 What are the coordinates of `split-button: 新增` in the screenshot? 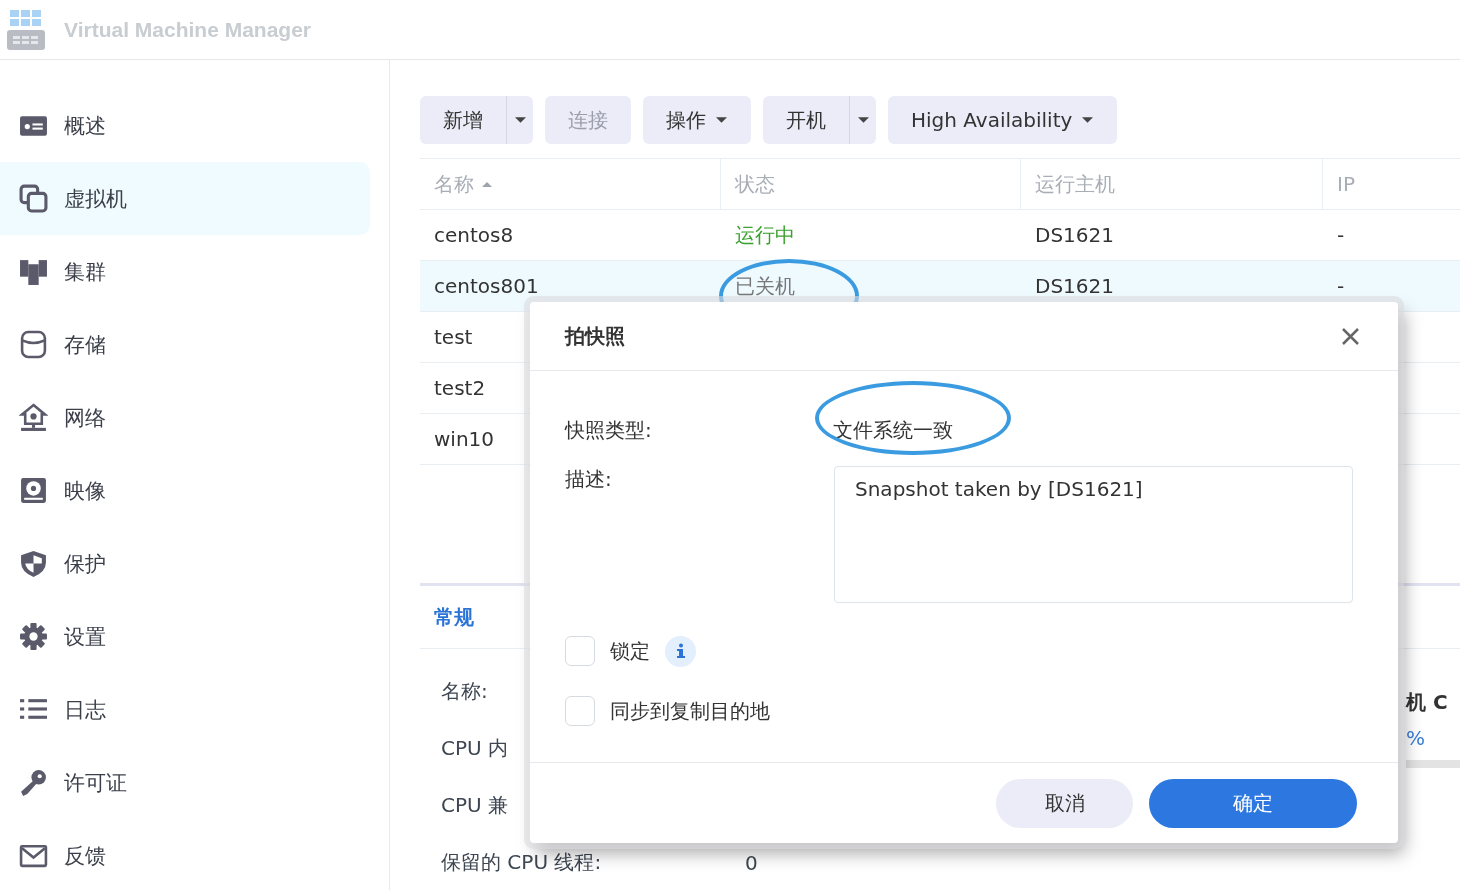 It's located at (476, 120).